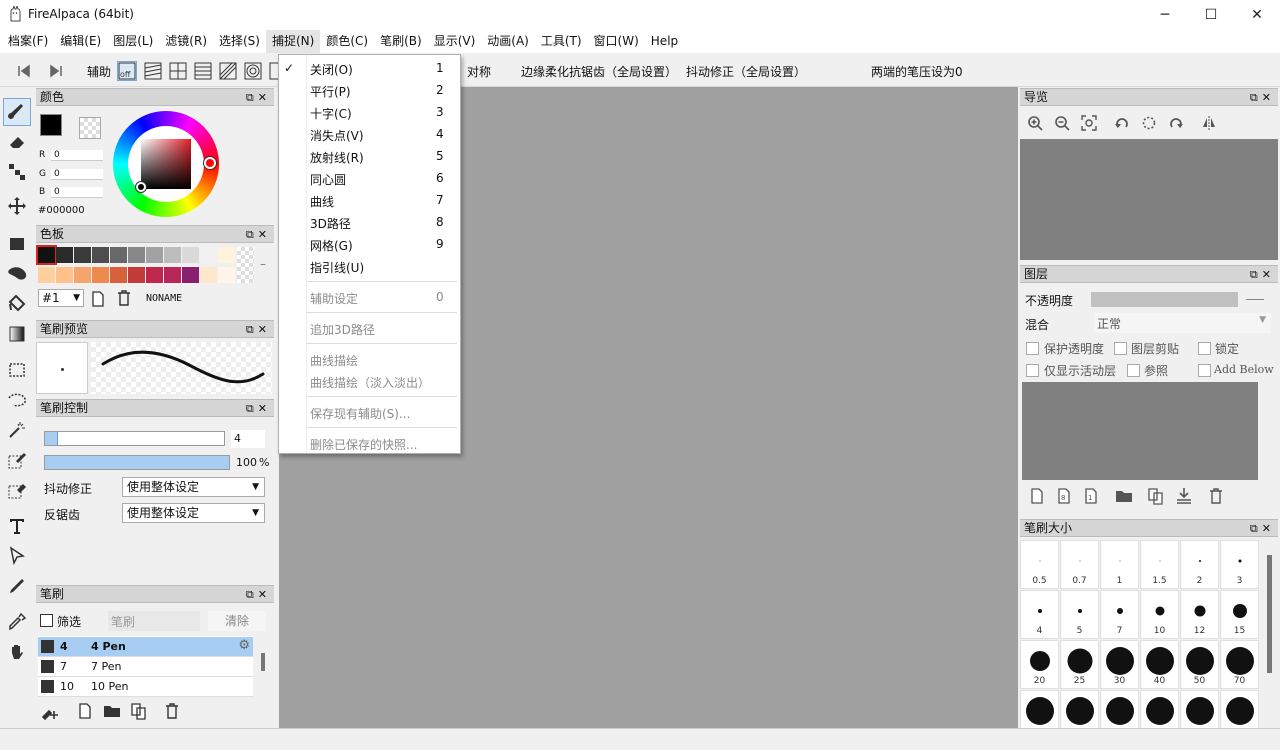  What do you see at coordinates (154, 621) in the screenshot?
I see `brush-filter-input: 笔刷` at bounding box center [154, 621].